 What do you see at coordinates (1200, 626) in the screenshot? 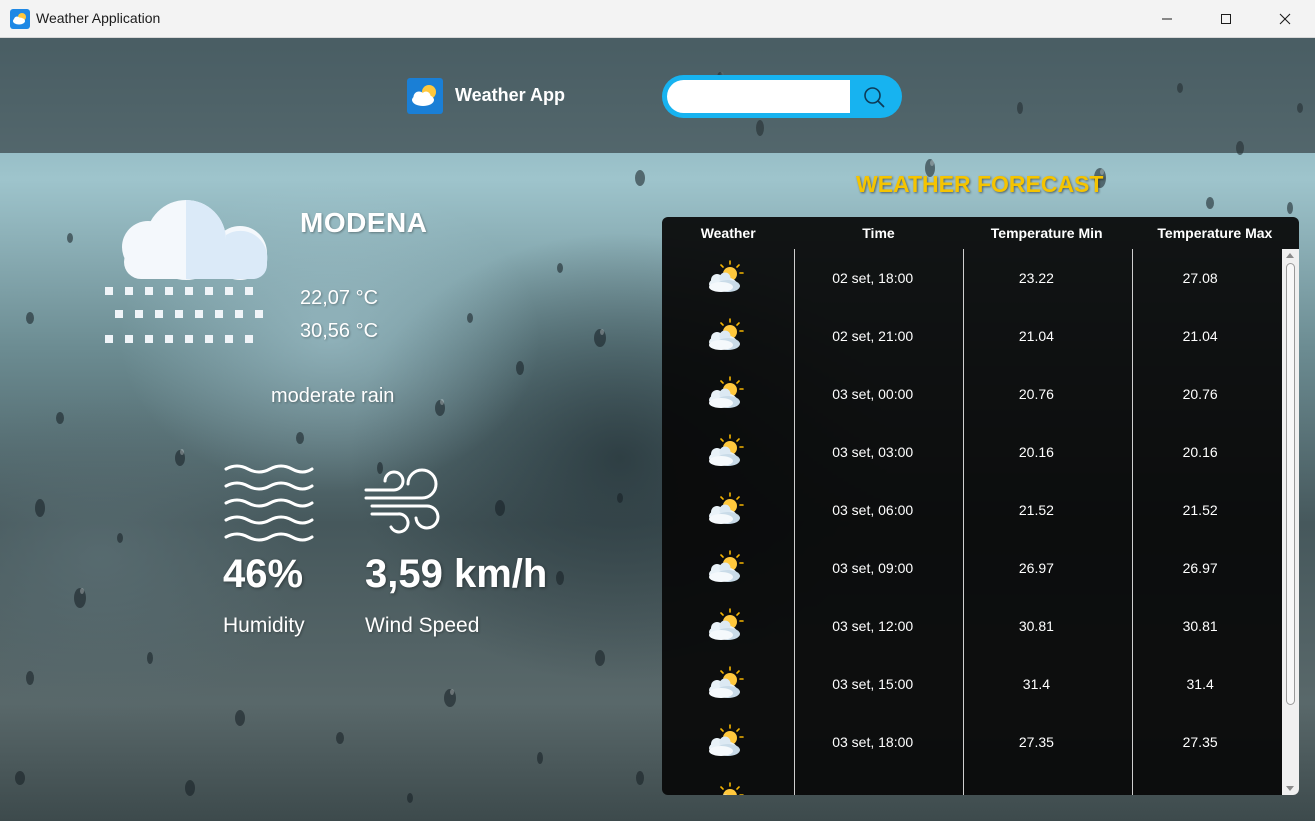
I see `cell-temp-max: 30.81` at bounding box center [1200, 626].